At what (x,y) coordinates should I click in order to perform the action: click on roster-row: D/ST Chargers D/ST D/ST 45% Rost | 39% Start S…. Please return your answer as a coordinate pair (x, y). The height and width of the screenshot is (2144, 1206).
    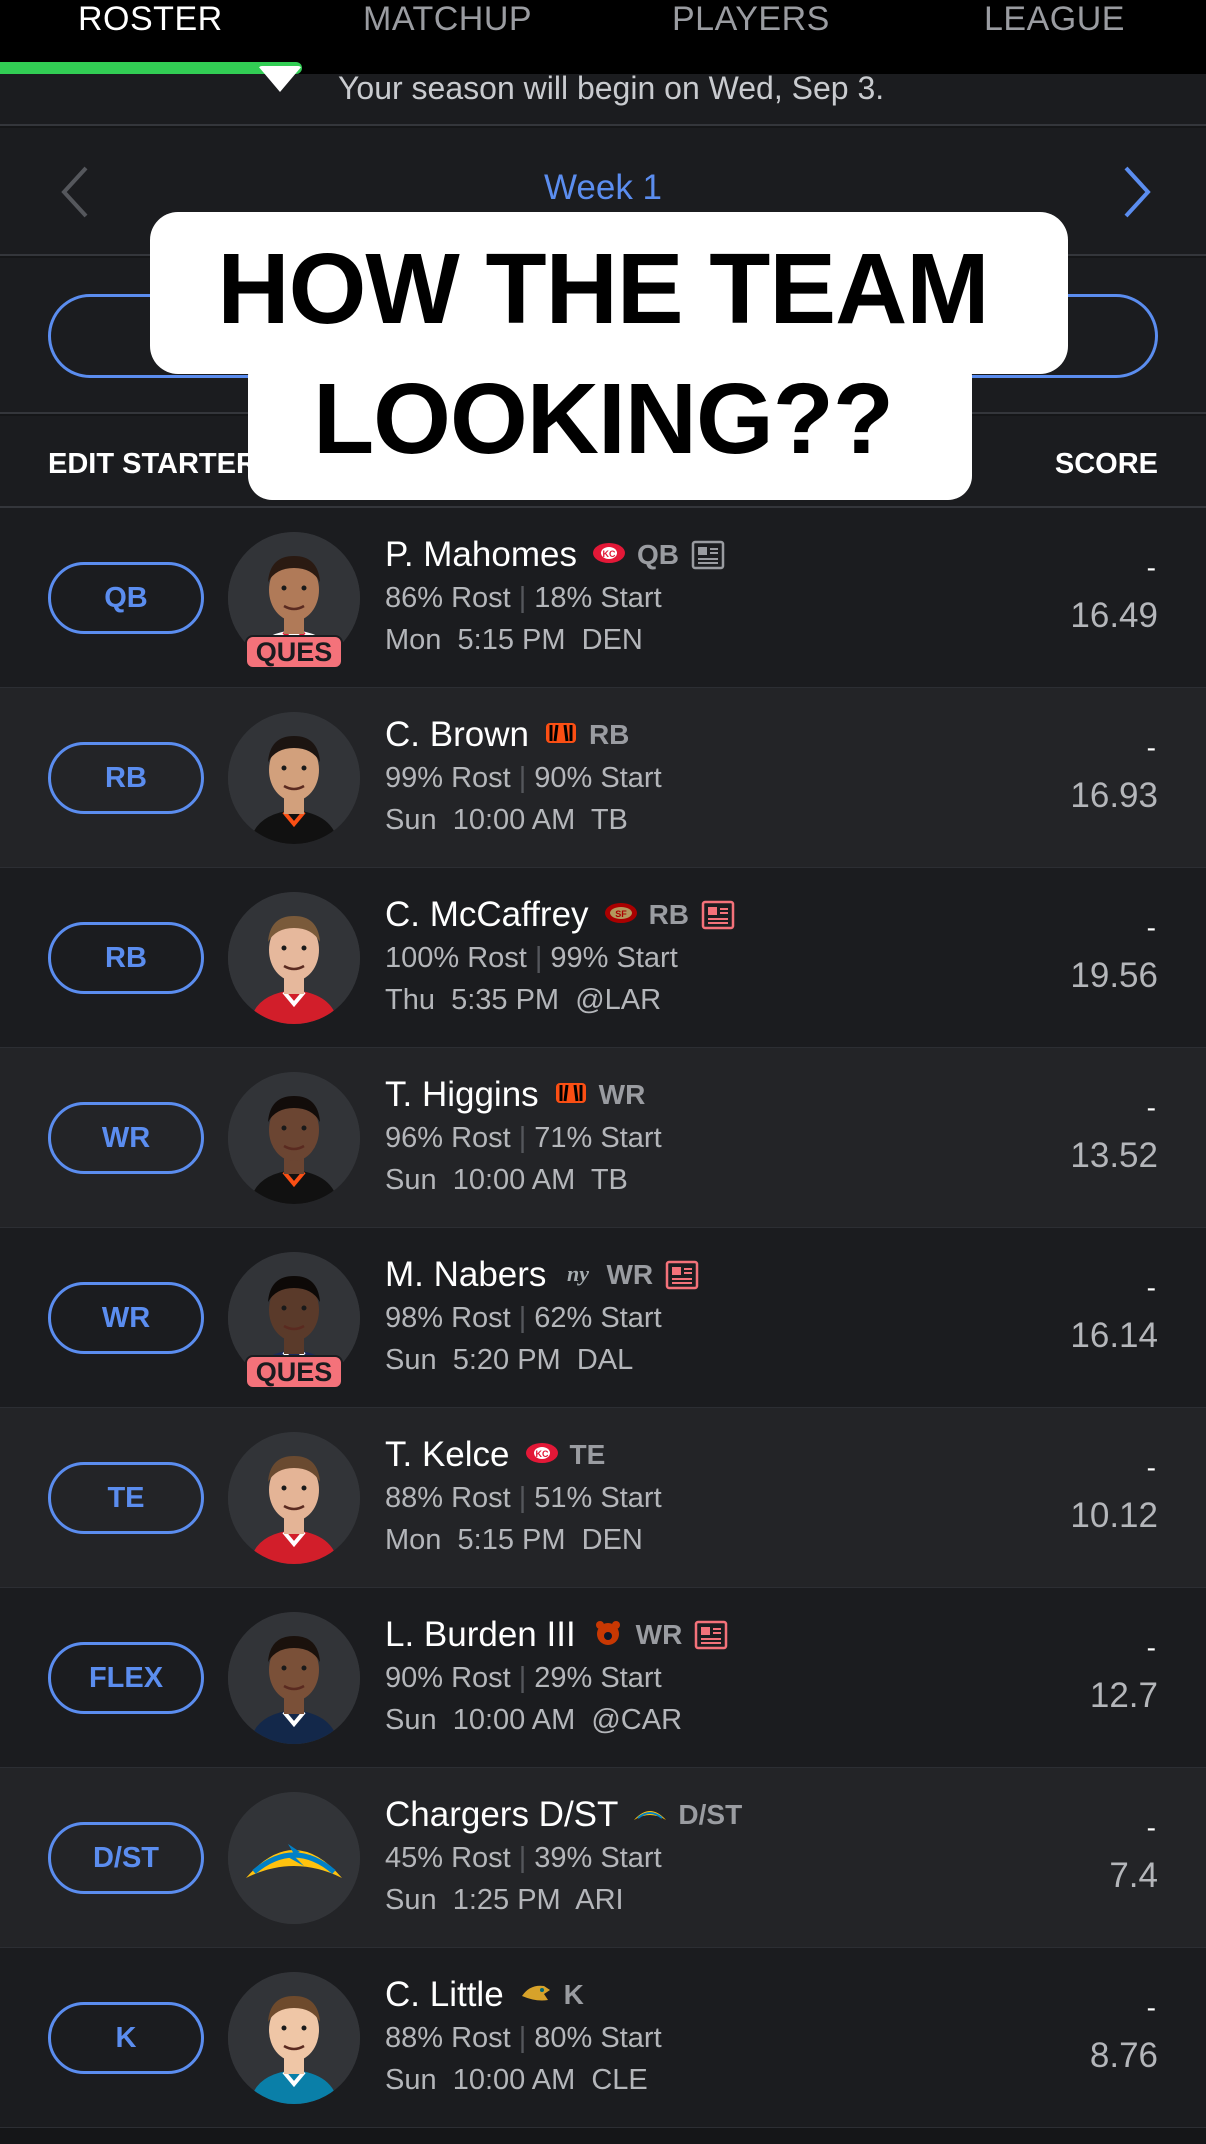
    Looking at the image, I should click on (603, 1858).